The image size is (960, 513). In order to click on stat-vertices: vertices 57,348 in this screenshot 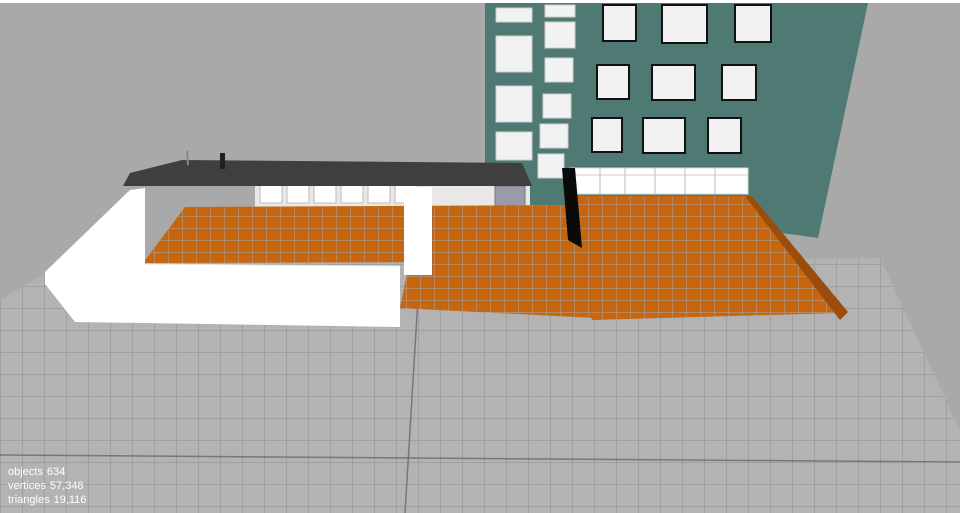, I will do `click(49, 486)`.